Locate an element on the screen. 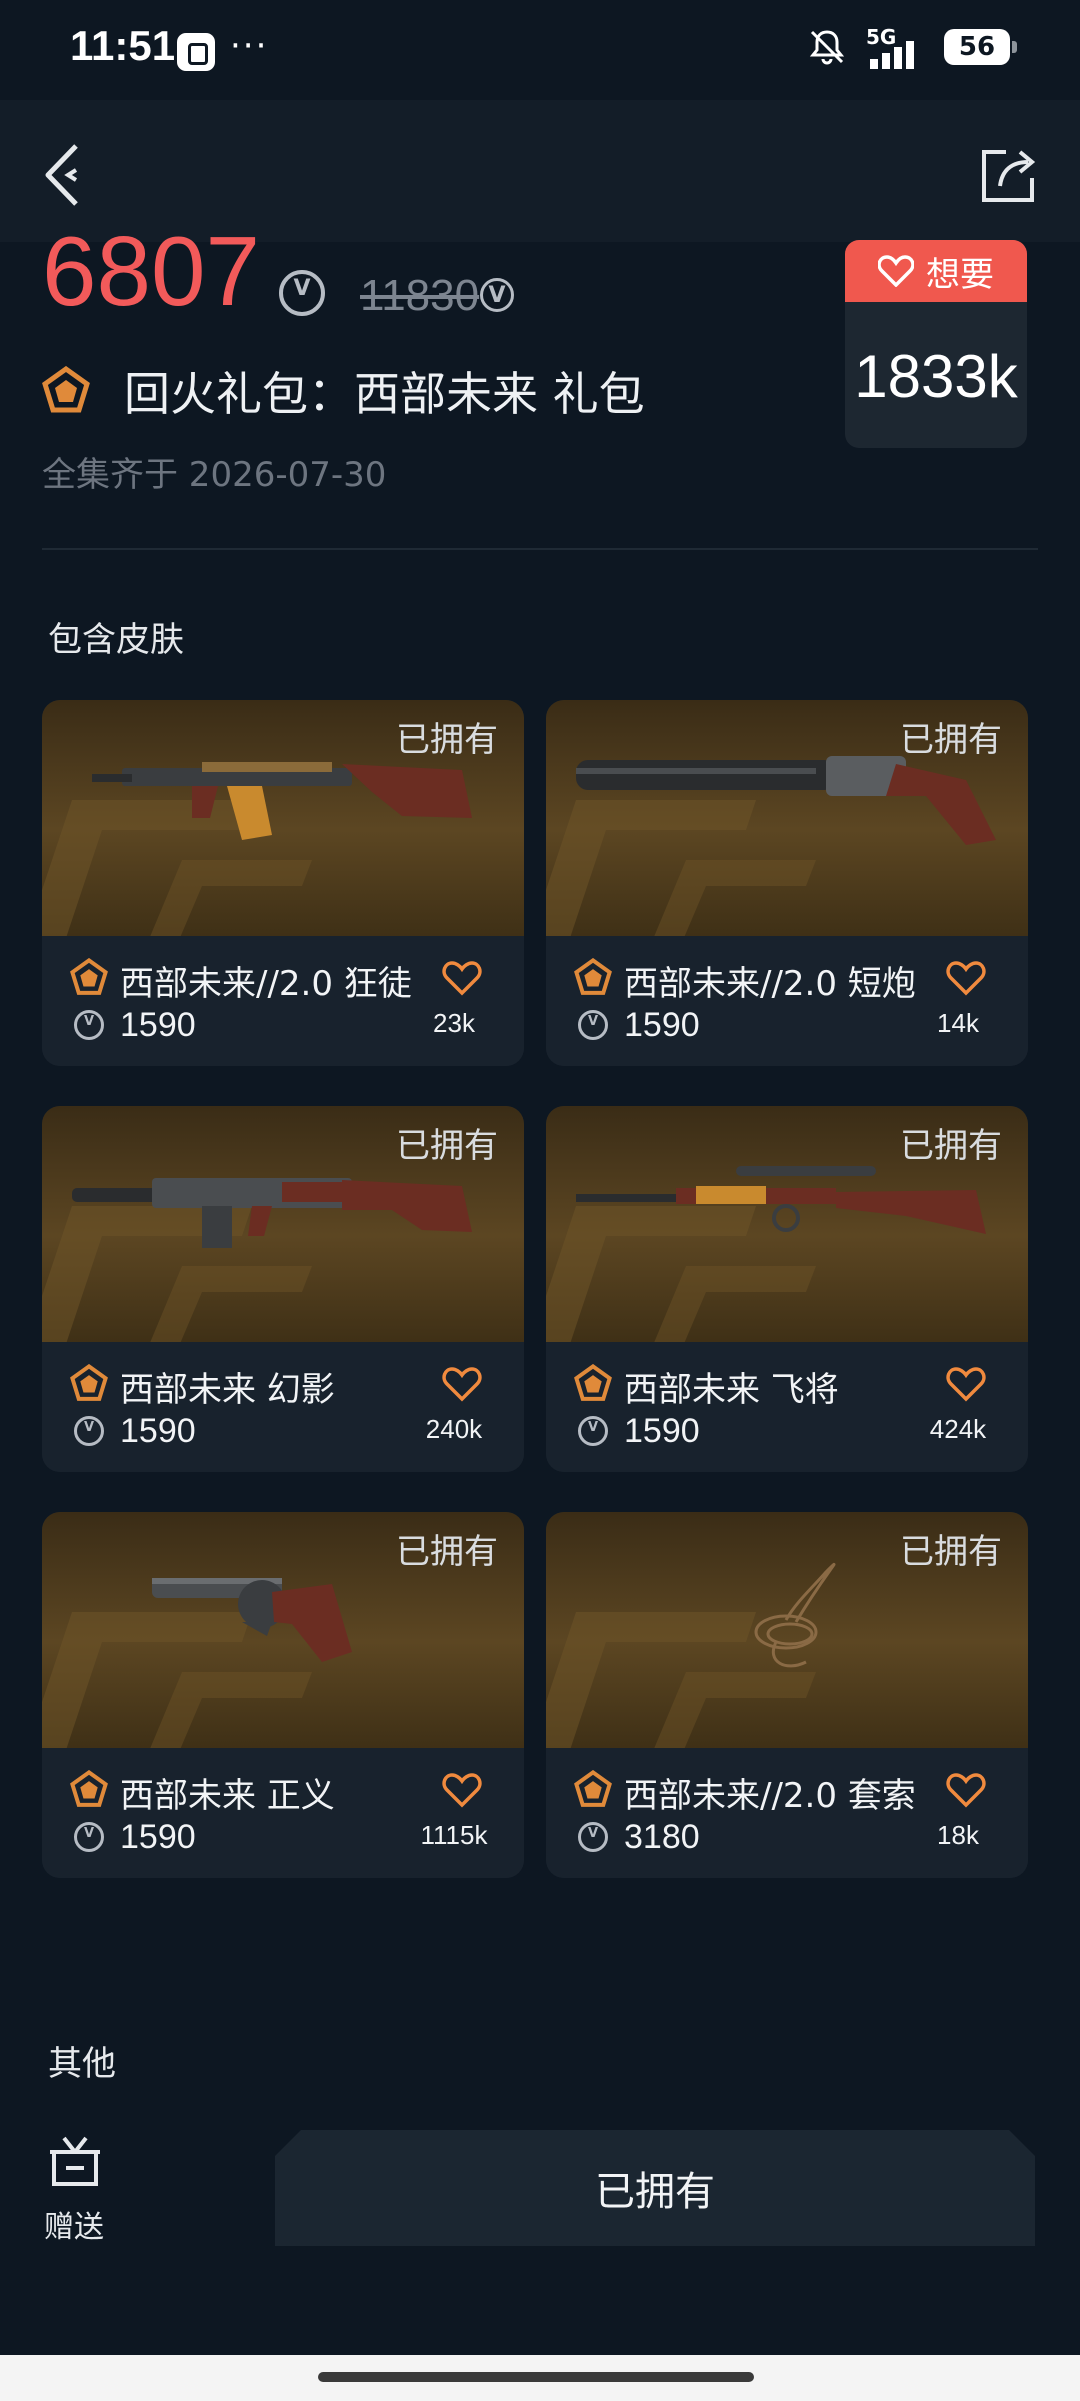 The height and width of the screenshot is (2401, 1080). skin-name: 西部未来//2.0 狂徒 is located at coordinates (266, 984).